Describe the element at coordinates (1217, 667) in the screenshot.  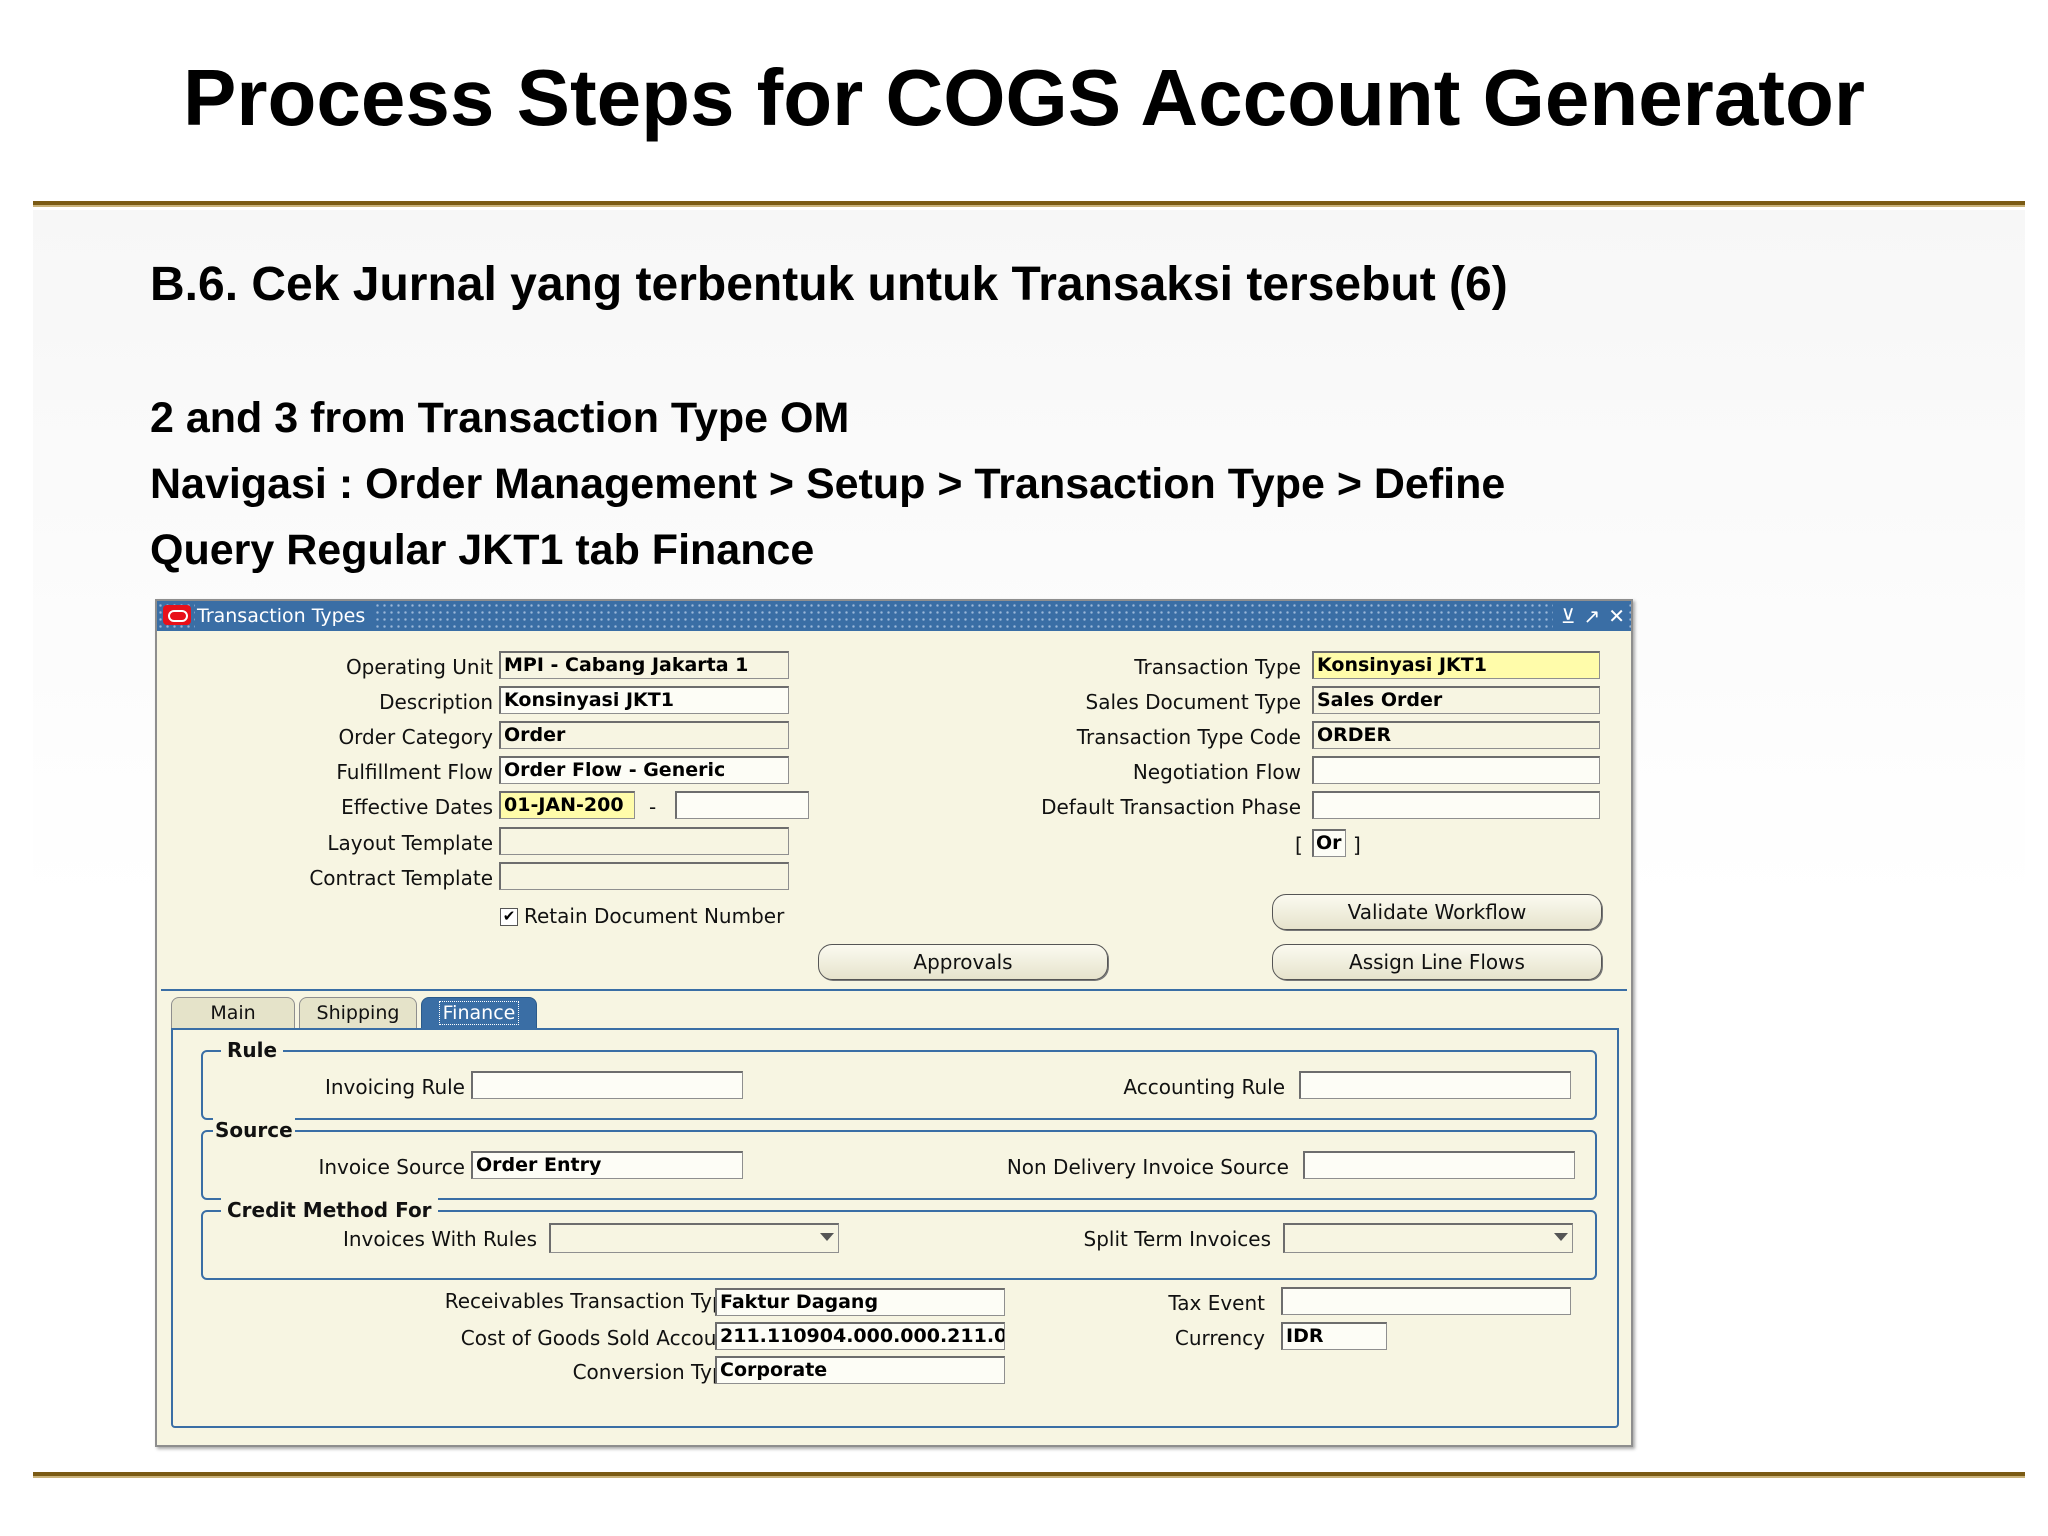
I see `transaction-type-label: Transaction Type` at that location.